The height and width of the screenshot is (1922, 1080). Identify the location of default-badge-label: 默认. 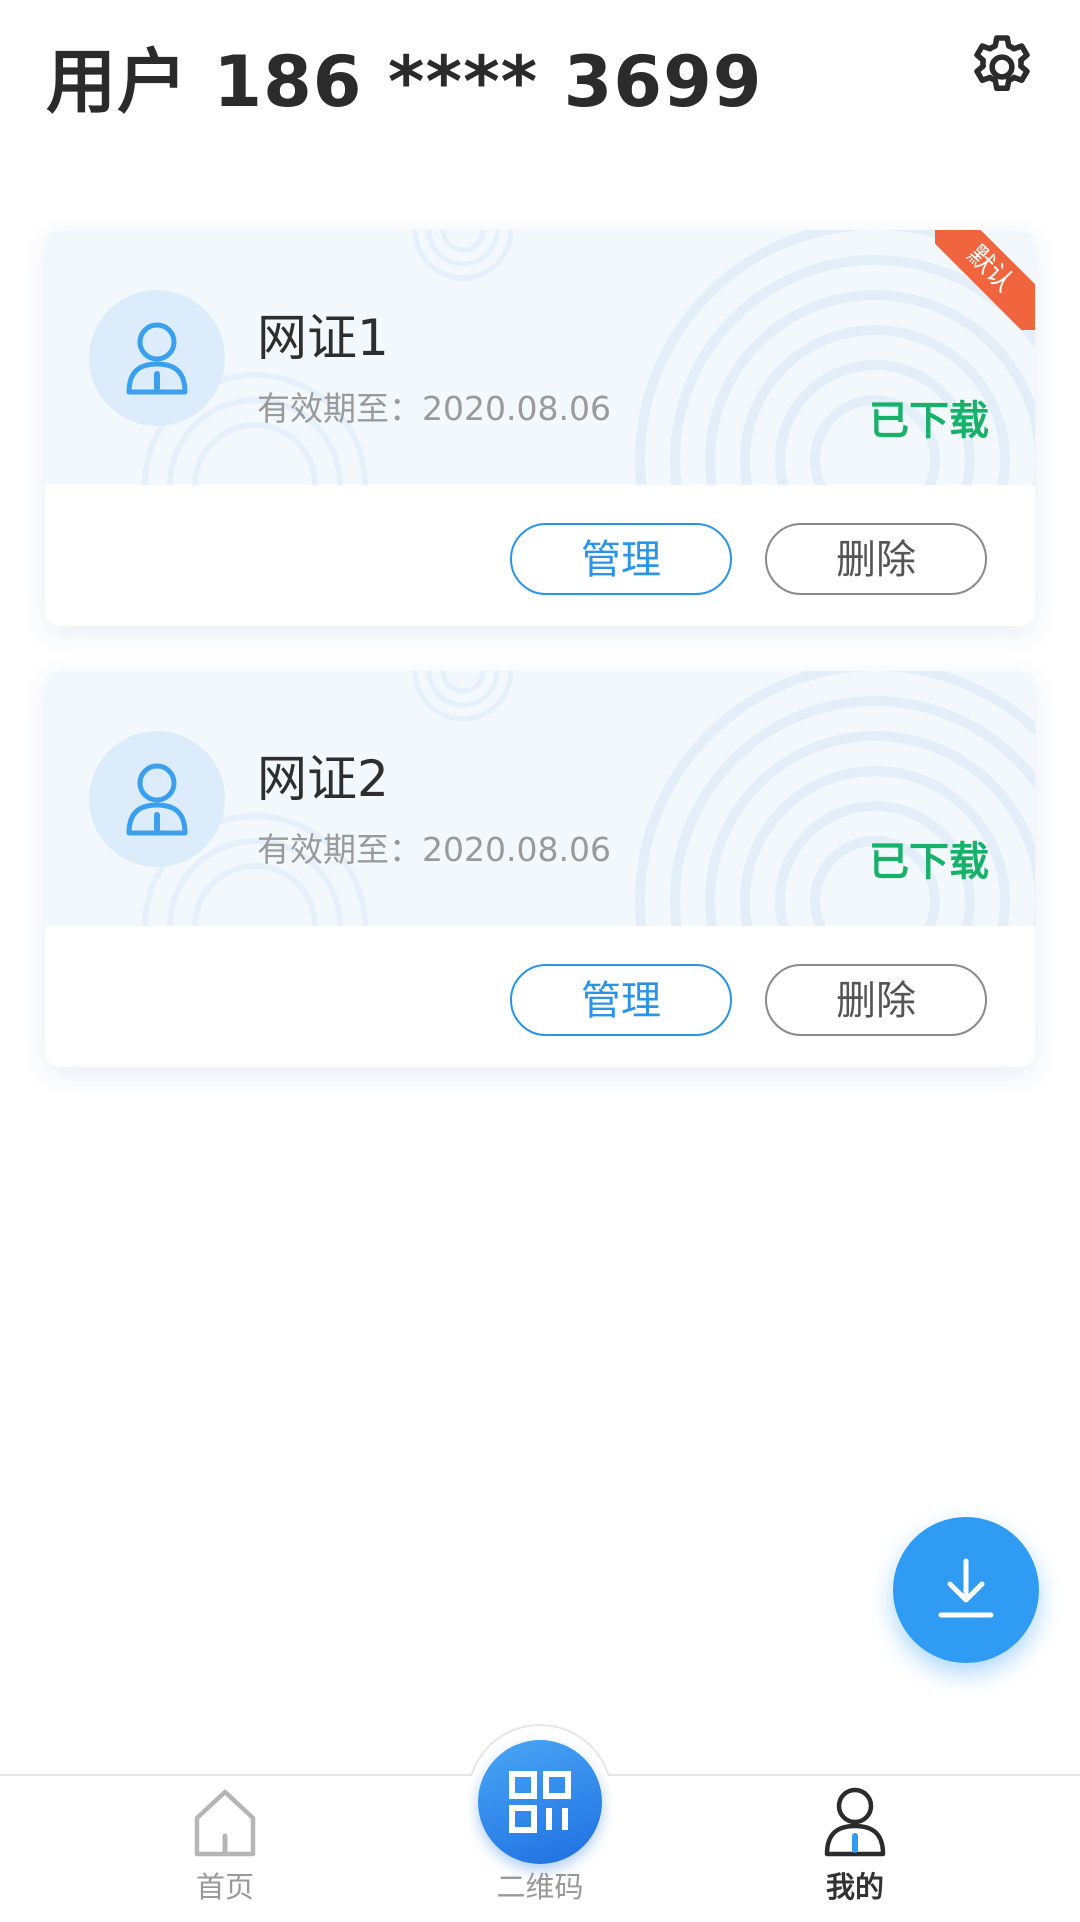
(985, 280).